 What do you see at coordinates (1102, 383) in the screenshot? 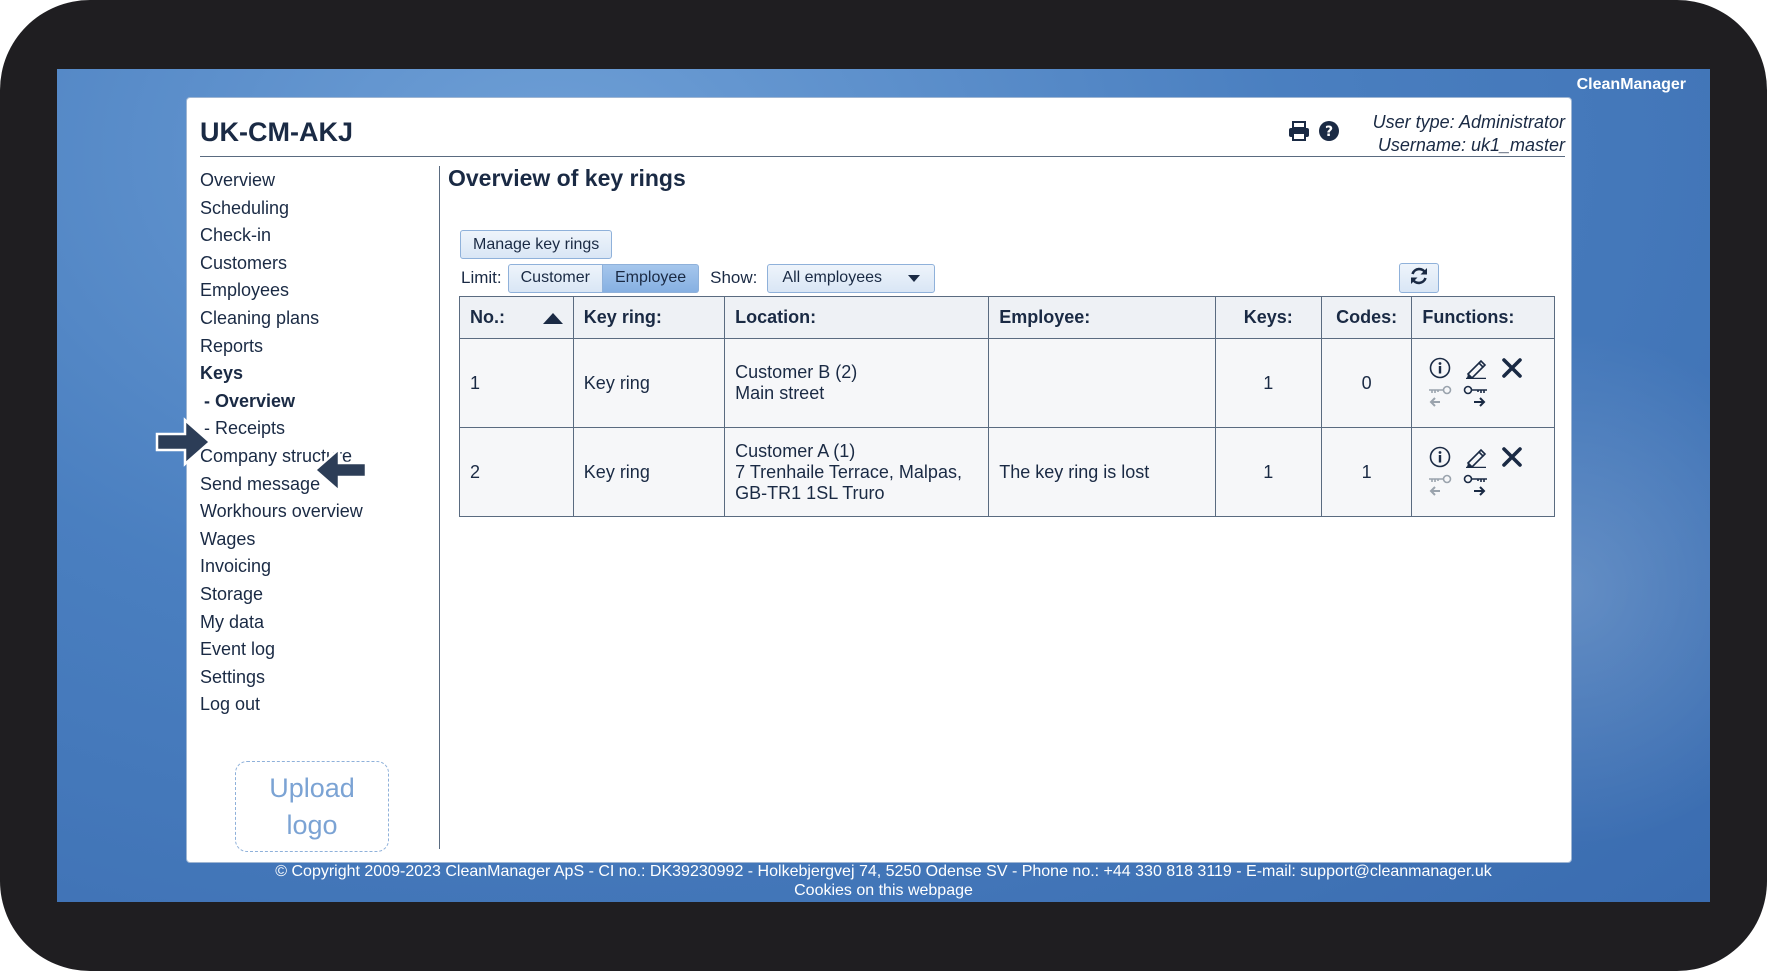
I see `cell-employee` at bounding box center [1102, 383].